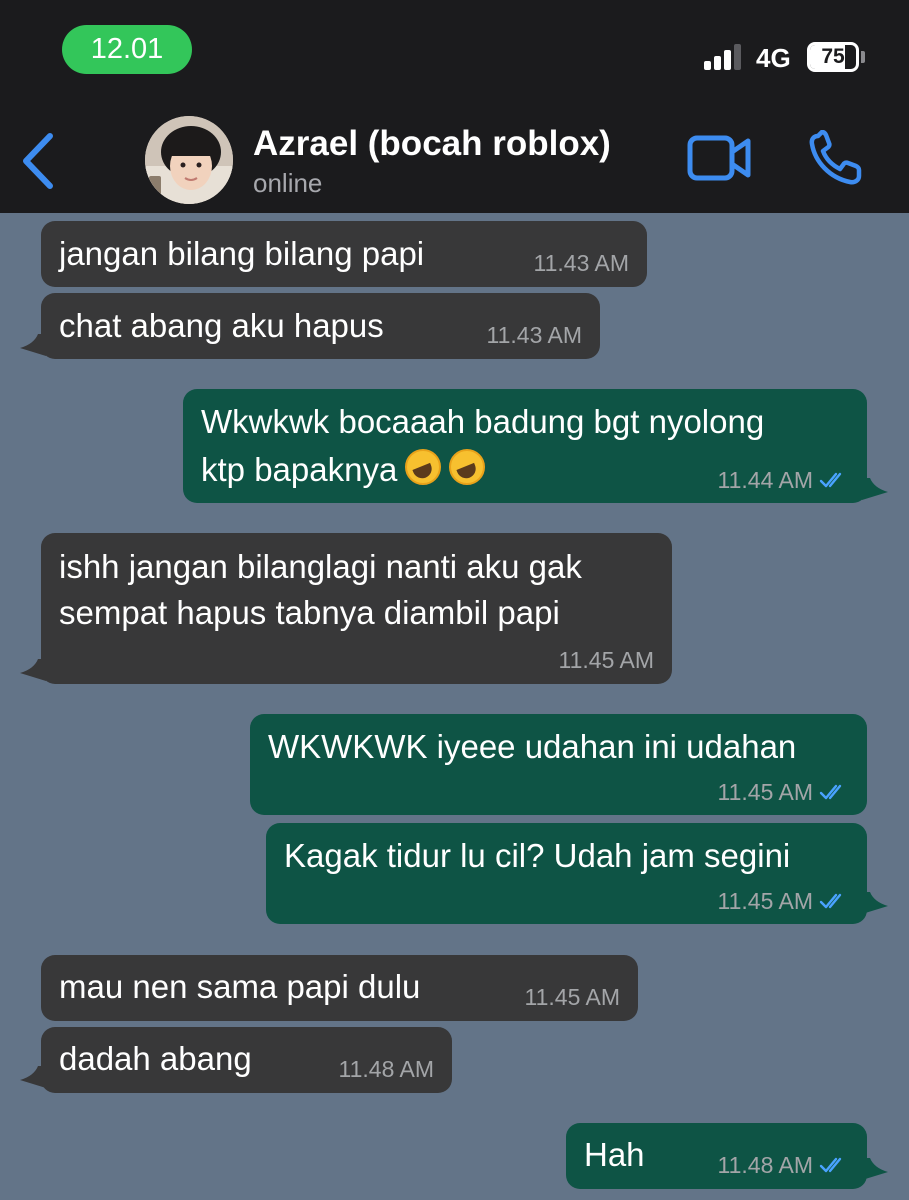 This screenshot has height=1200, width=909. What do you see at coordinates (614, 1154) in the screenshot?
I see `message-text: Hah` at bounding box center [614, 1154].